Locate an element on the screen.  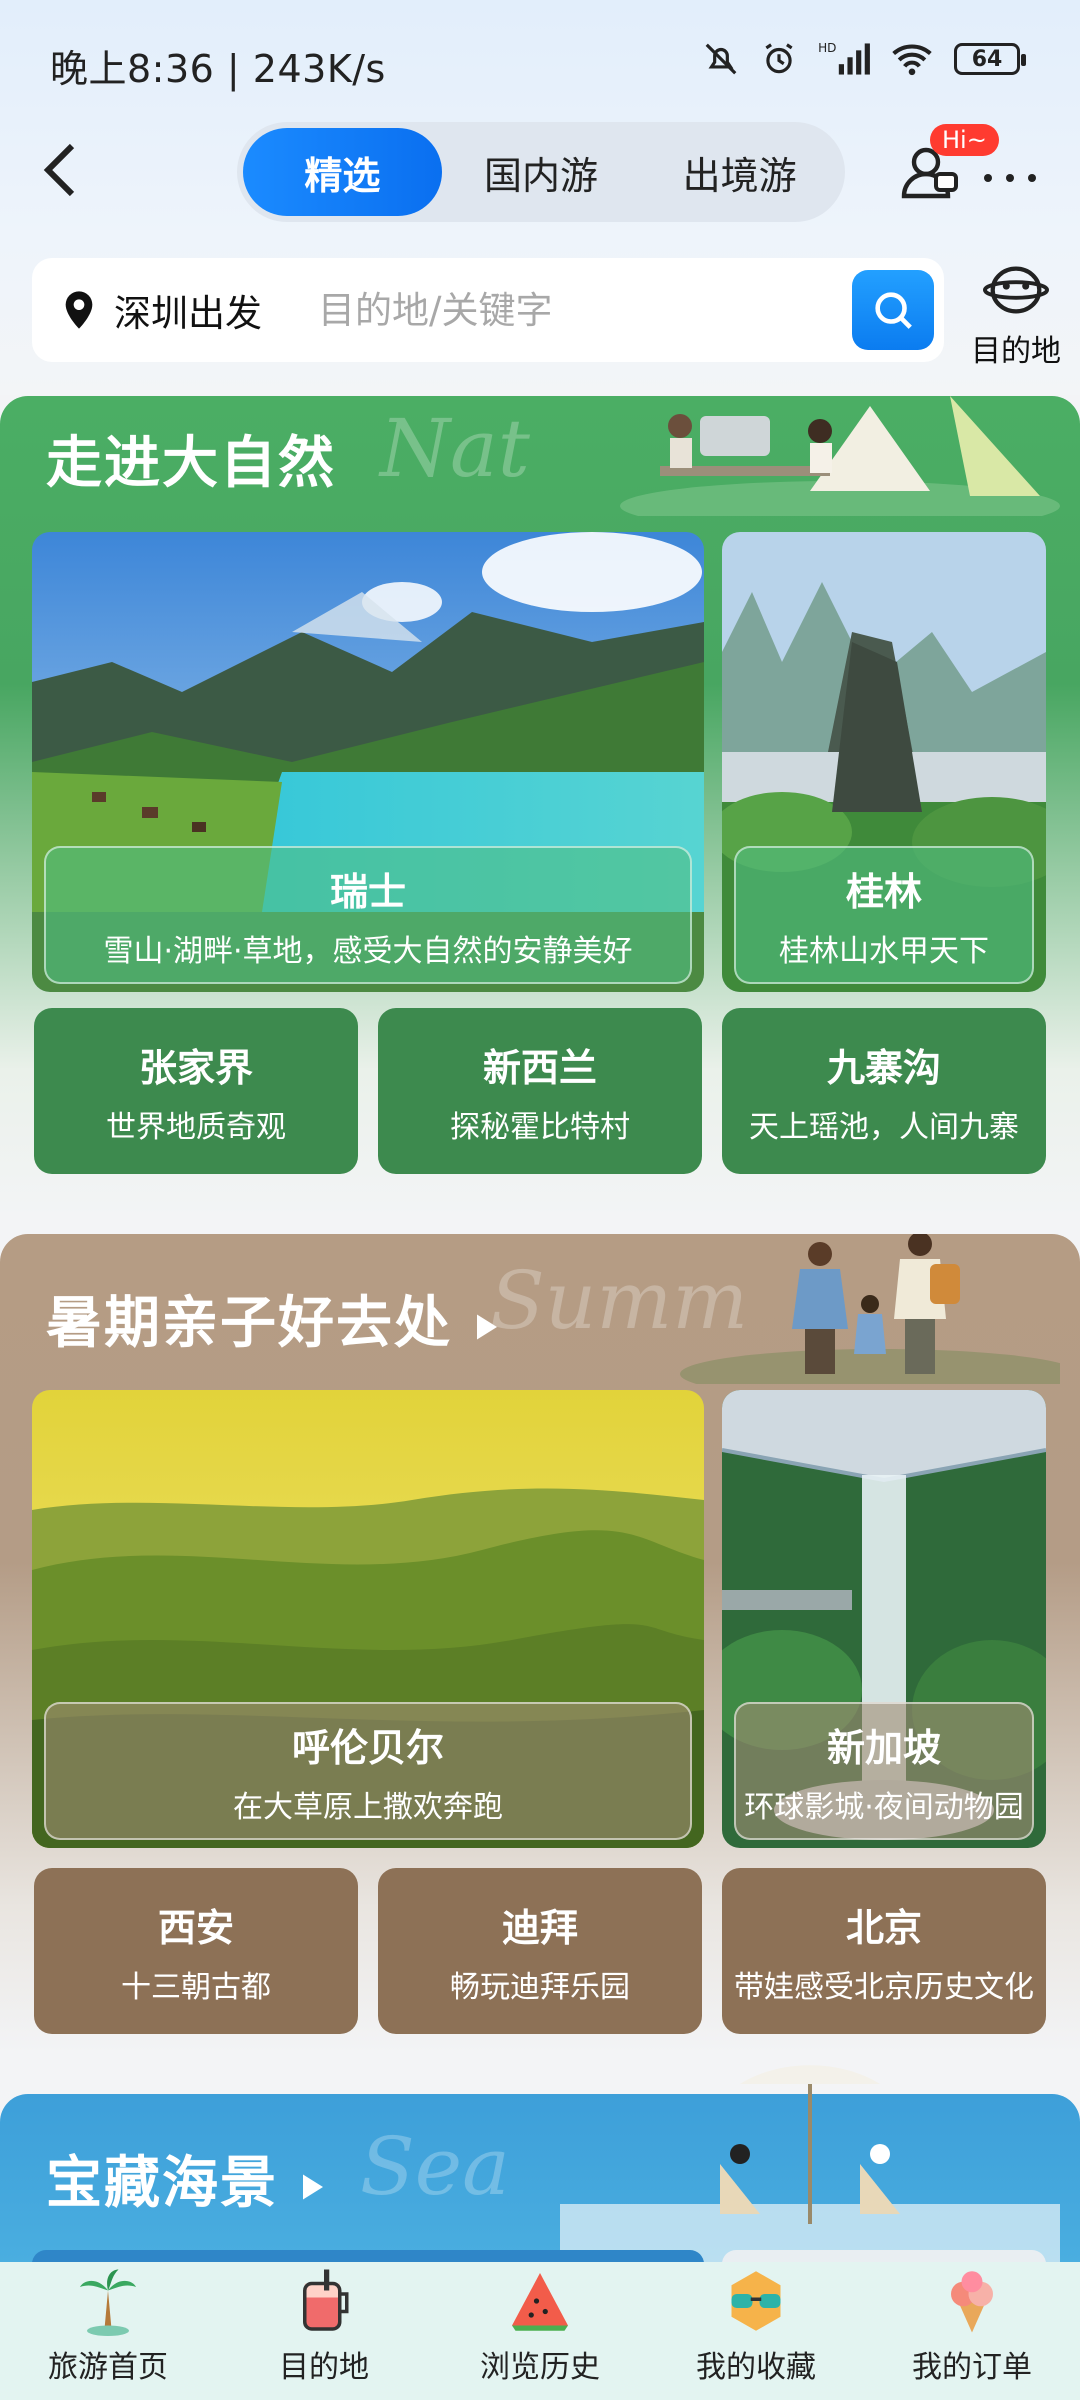
mute-bell-icon is located at coordinates (721, 59).